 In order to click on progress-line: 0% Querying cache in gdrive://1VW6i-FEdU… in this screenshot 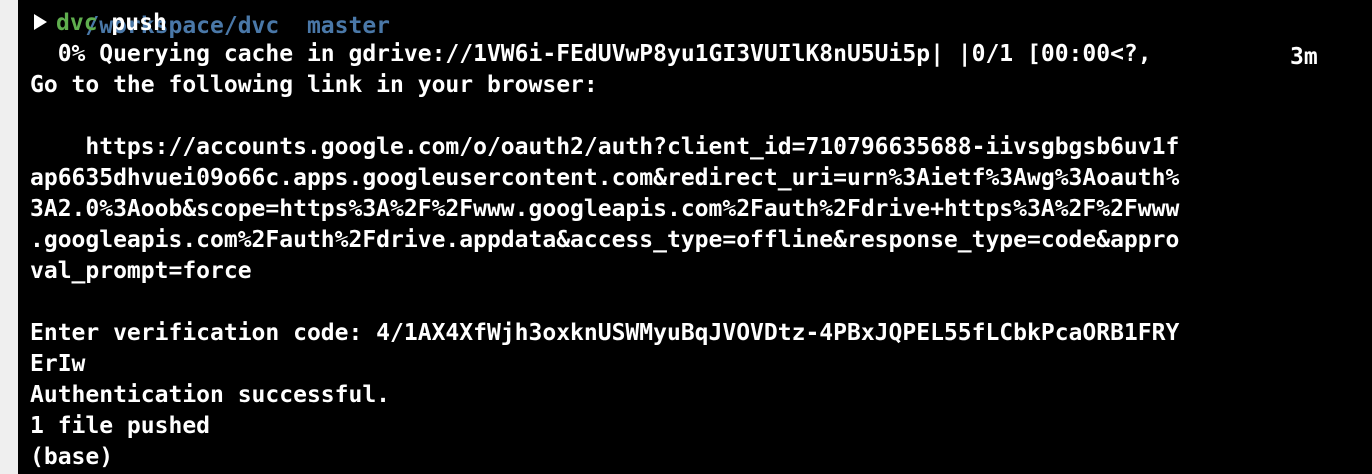, I will do `click(591, 54)`.